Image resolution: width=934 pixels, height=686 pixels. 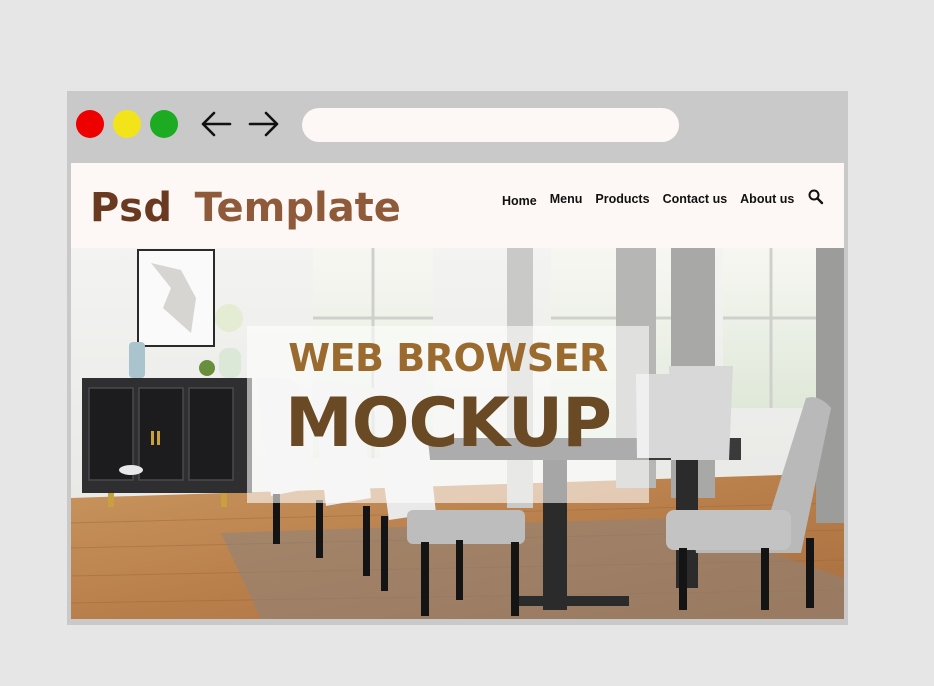 What do you see at coordinates (448, 423) in the screenshot?
I see `hero-headline-2: MOCKUP` at bounding box center [448, 423].